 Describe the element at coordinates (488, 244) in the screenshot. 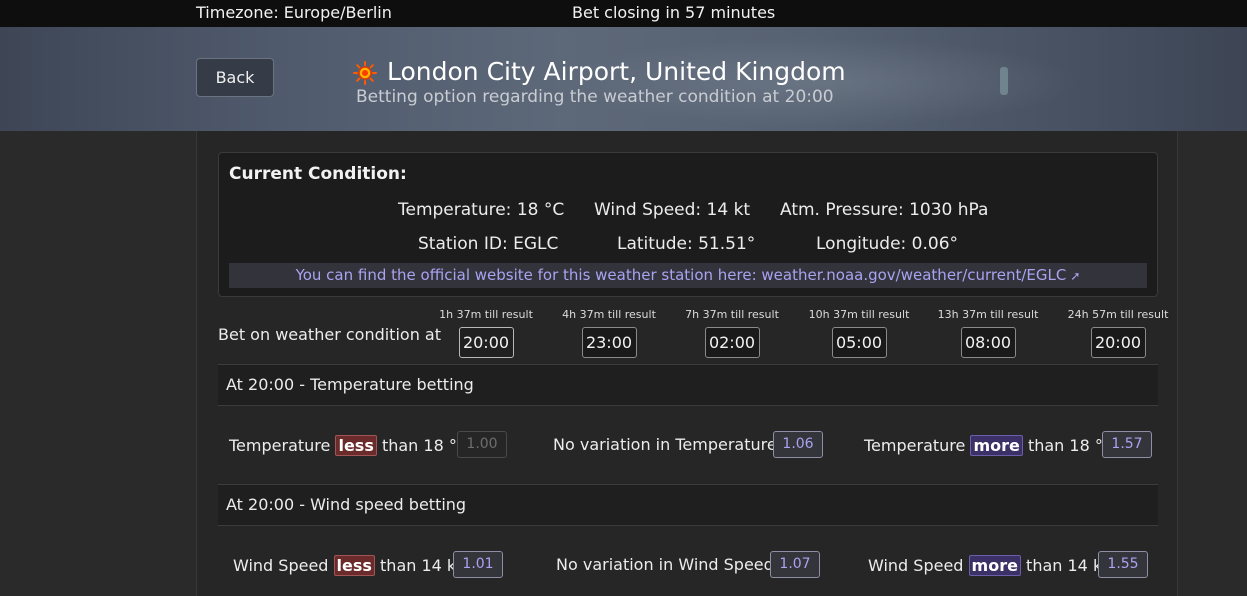

I see `station-id-value: Station ID: EGLC` at that location.